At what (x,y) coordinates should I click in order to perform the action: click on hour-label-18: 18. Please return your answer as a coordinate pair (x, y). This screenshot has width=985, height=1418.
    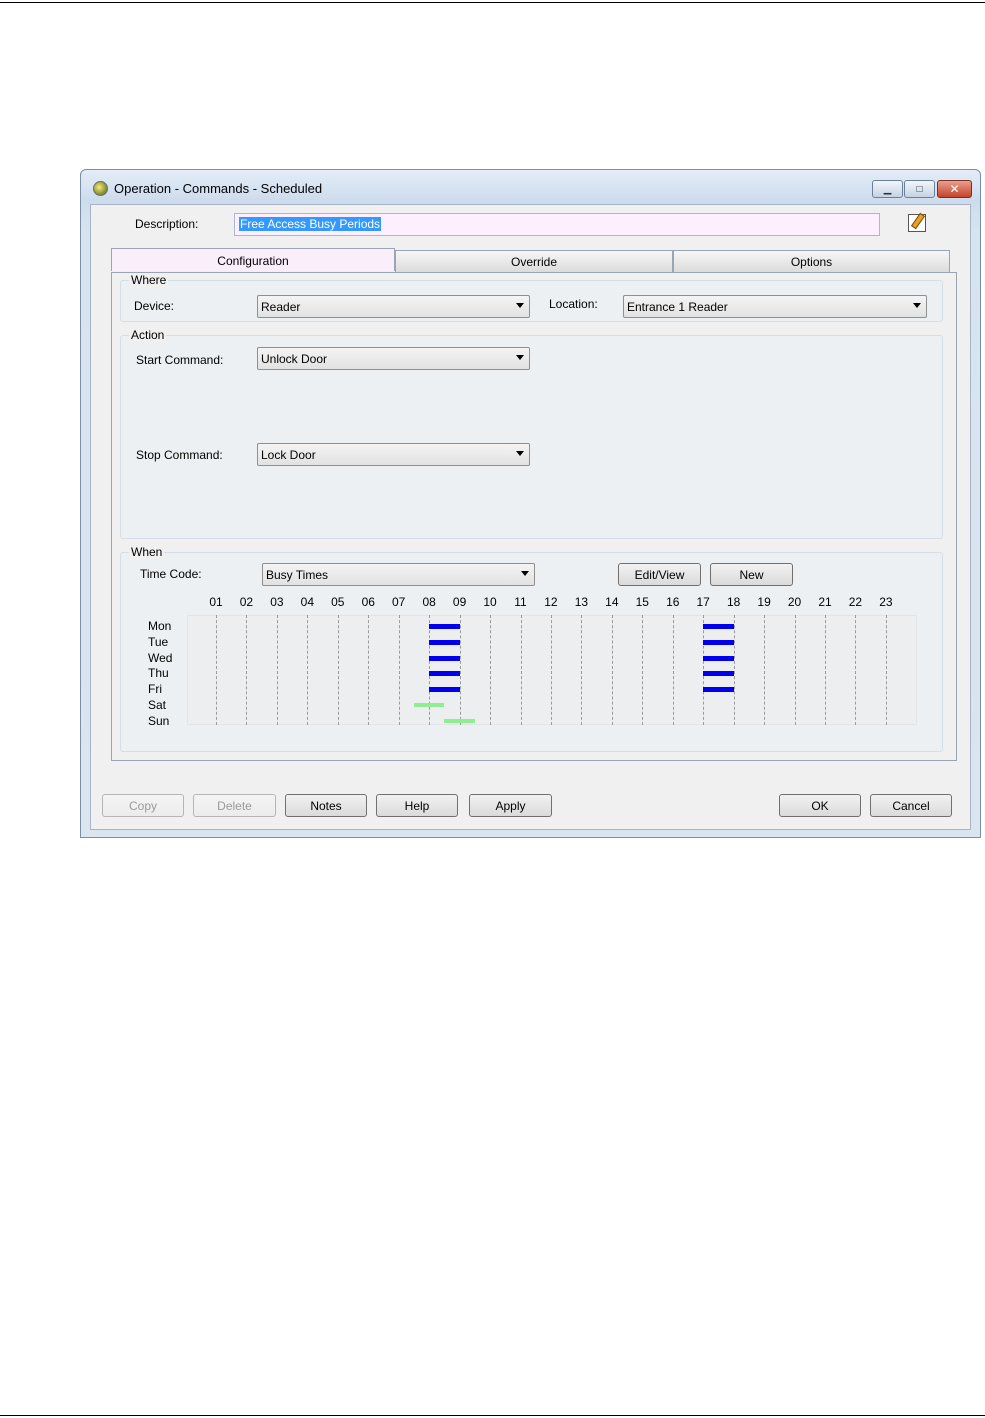
    Looking at the image, I should click on (733, 602).